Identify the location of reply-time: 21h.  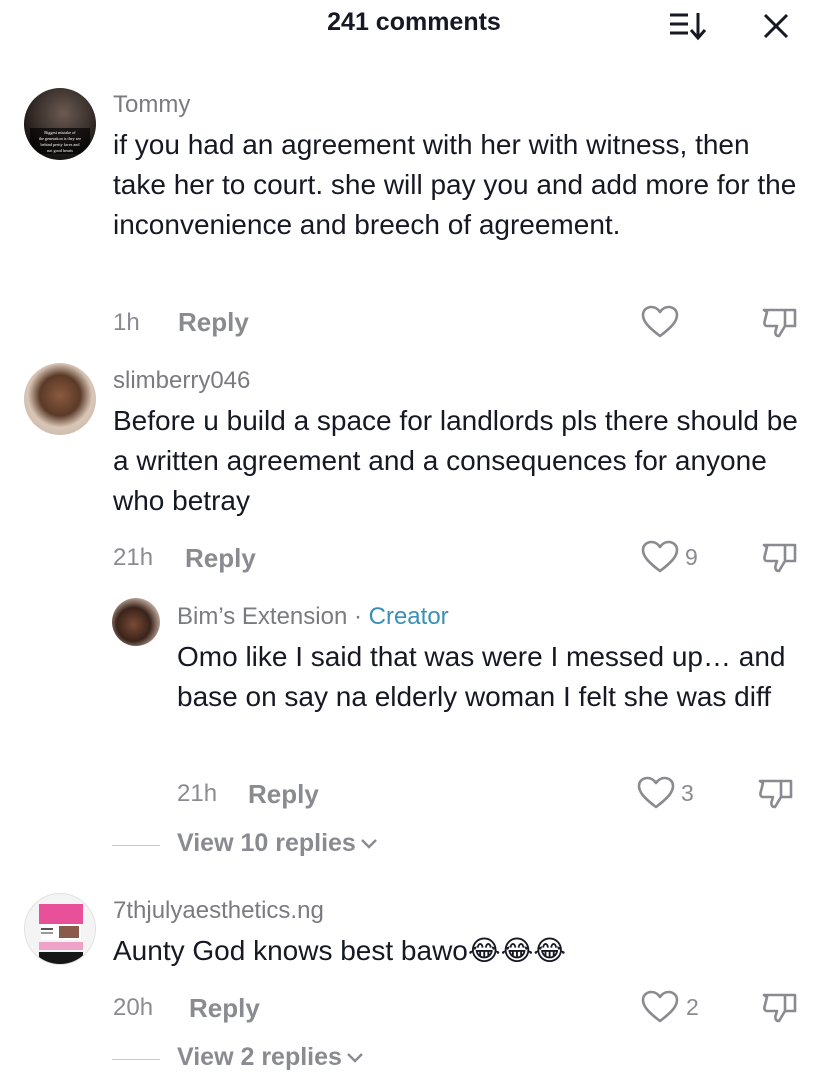
(197, 793).